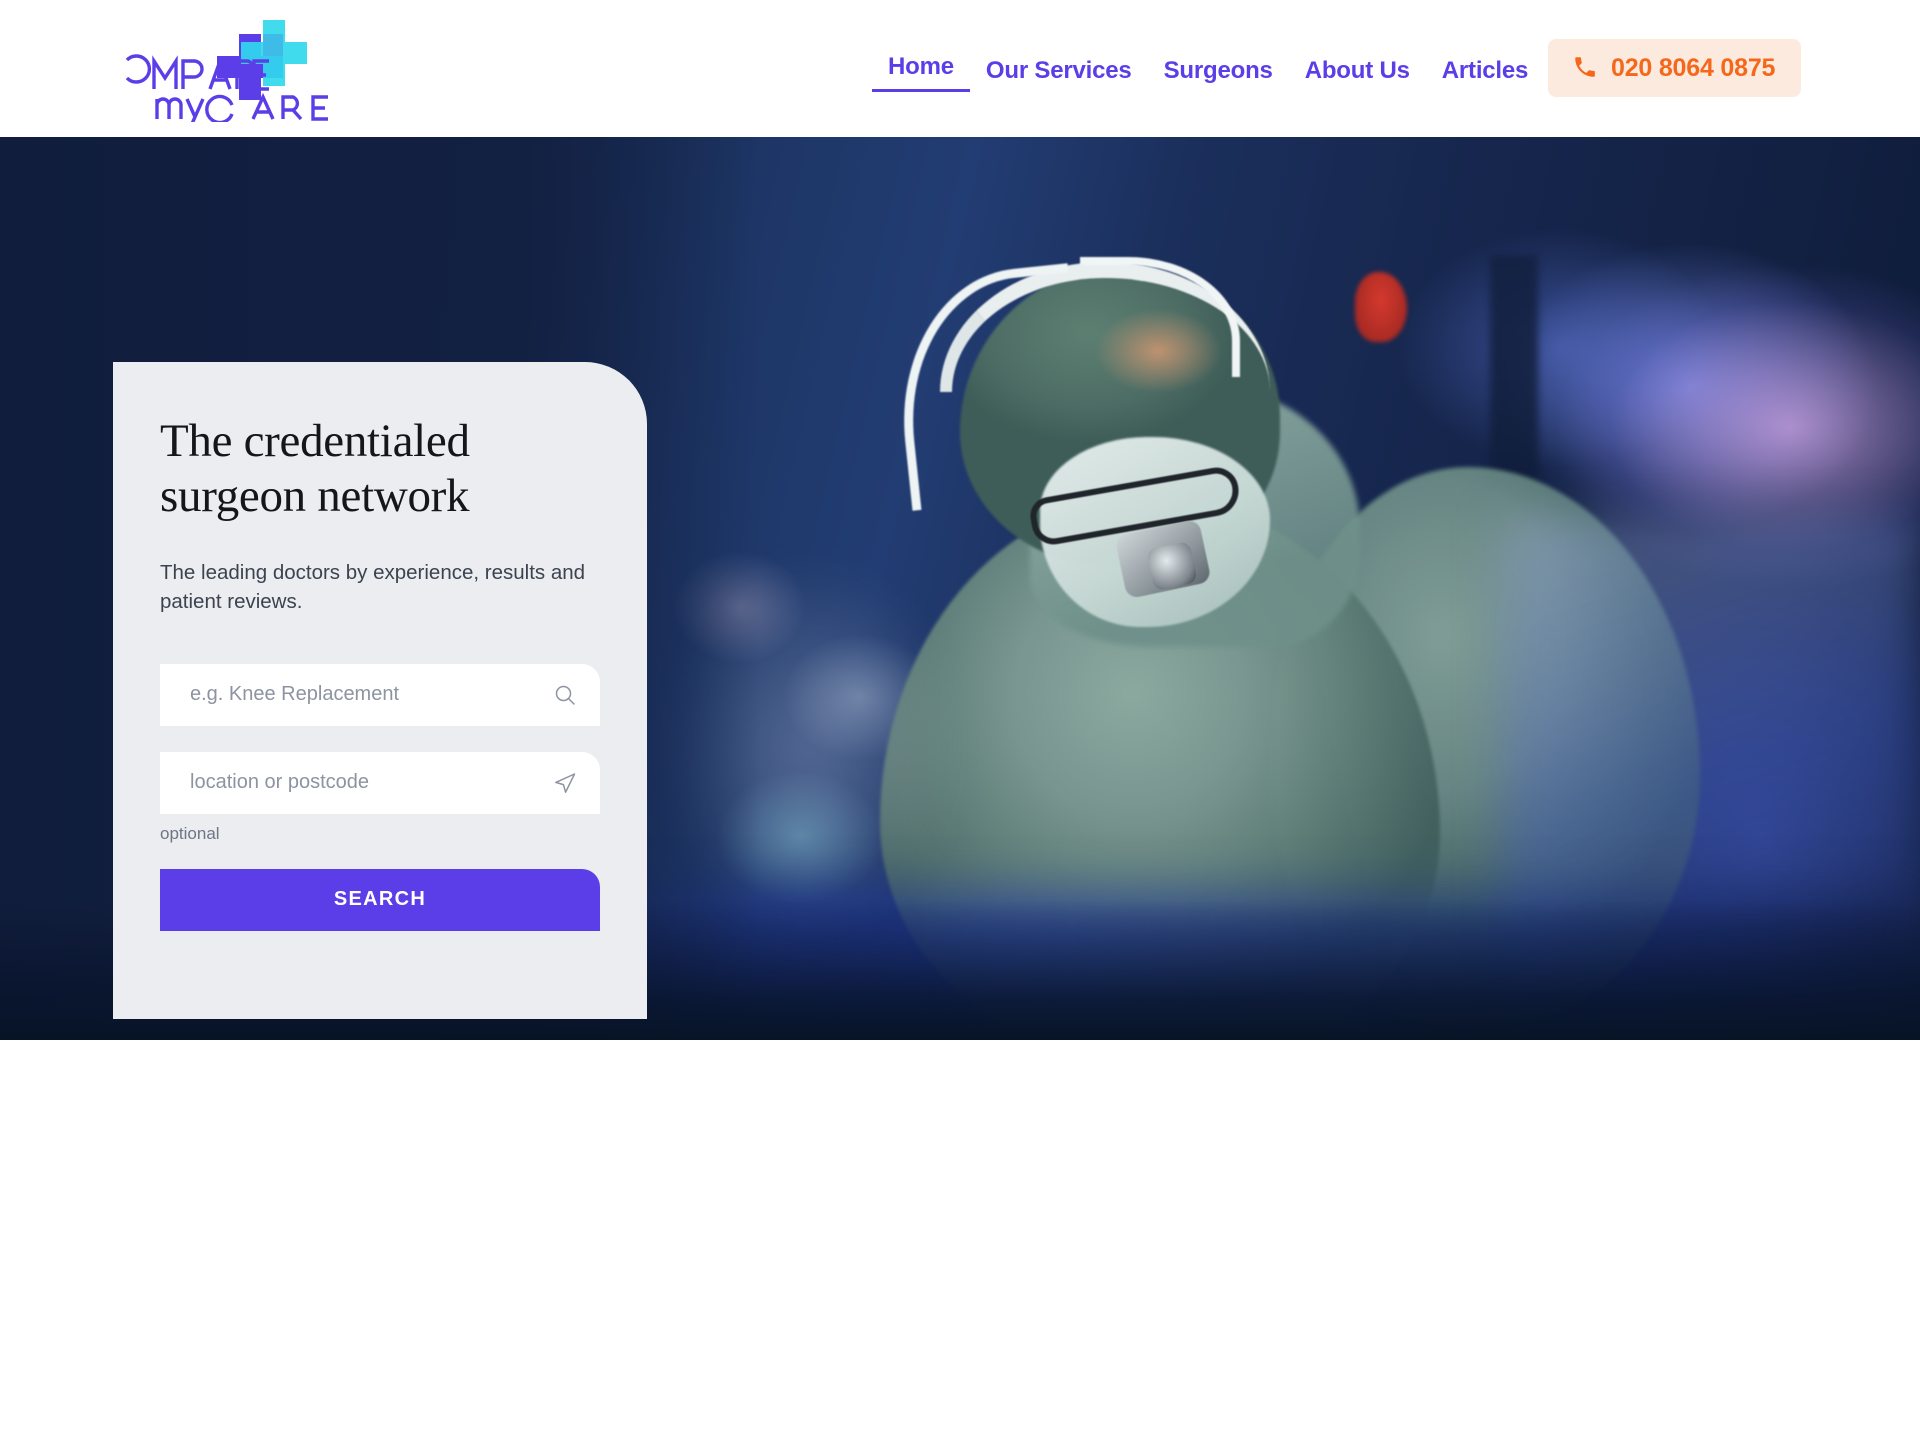  I want to click on site-logo, so click(228, 70).